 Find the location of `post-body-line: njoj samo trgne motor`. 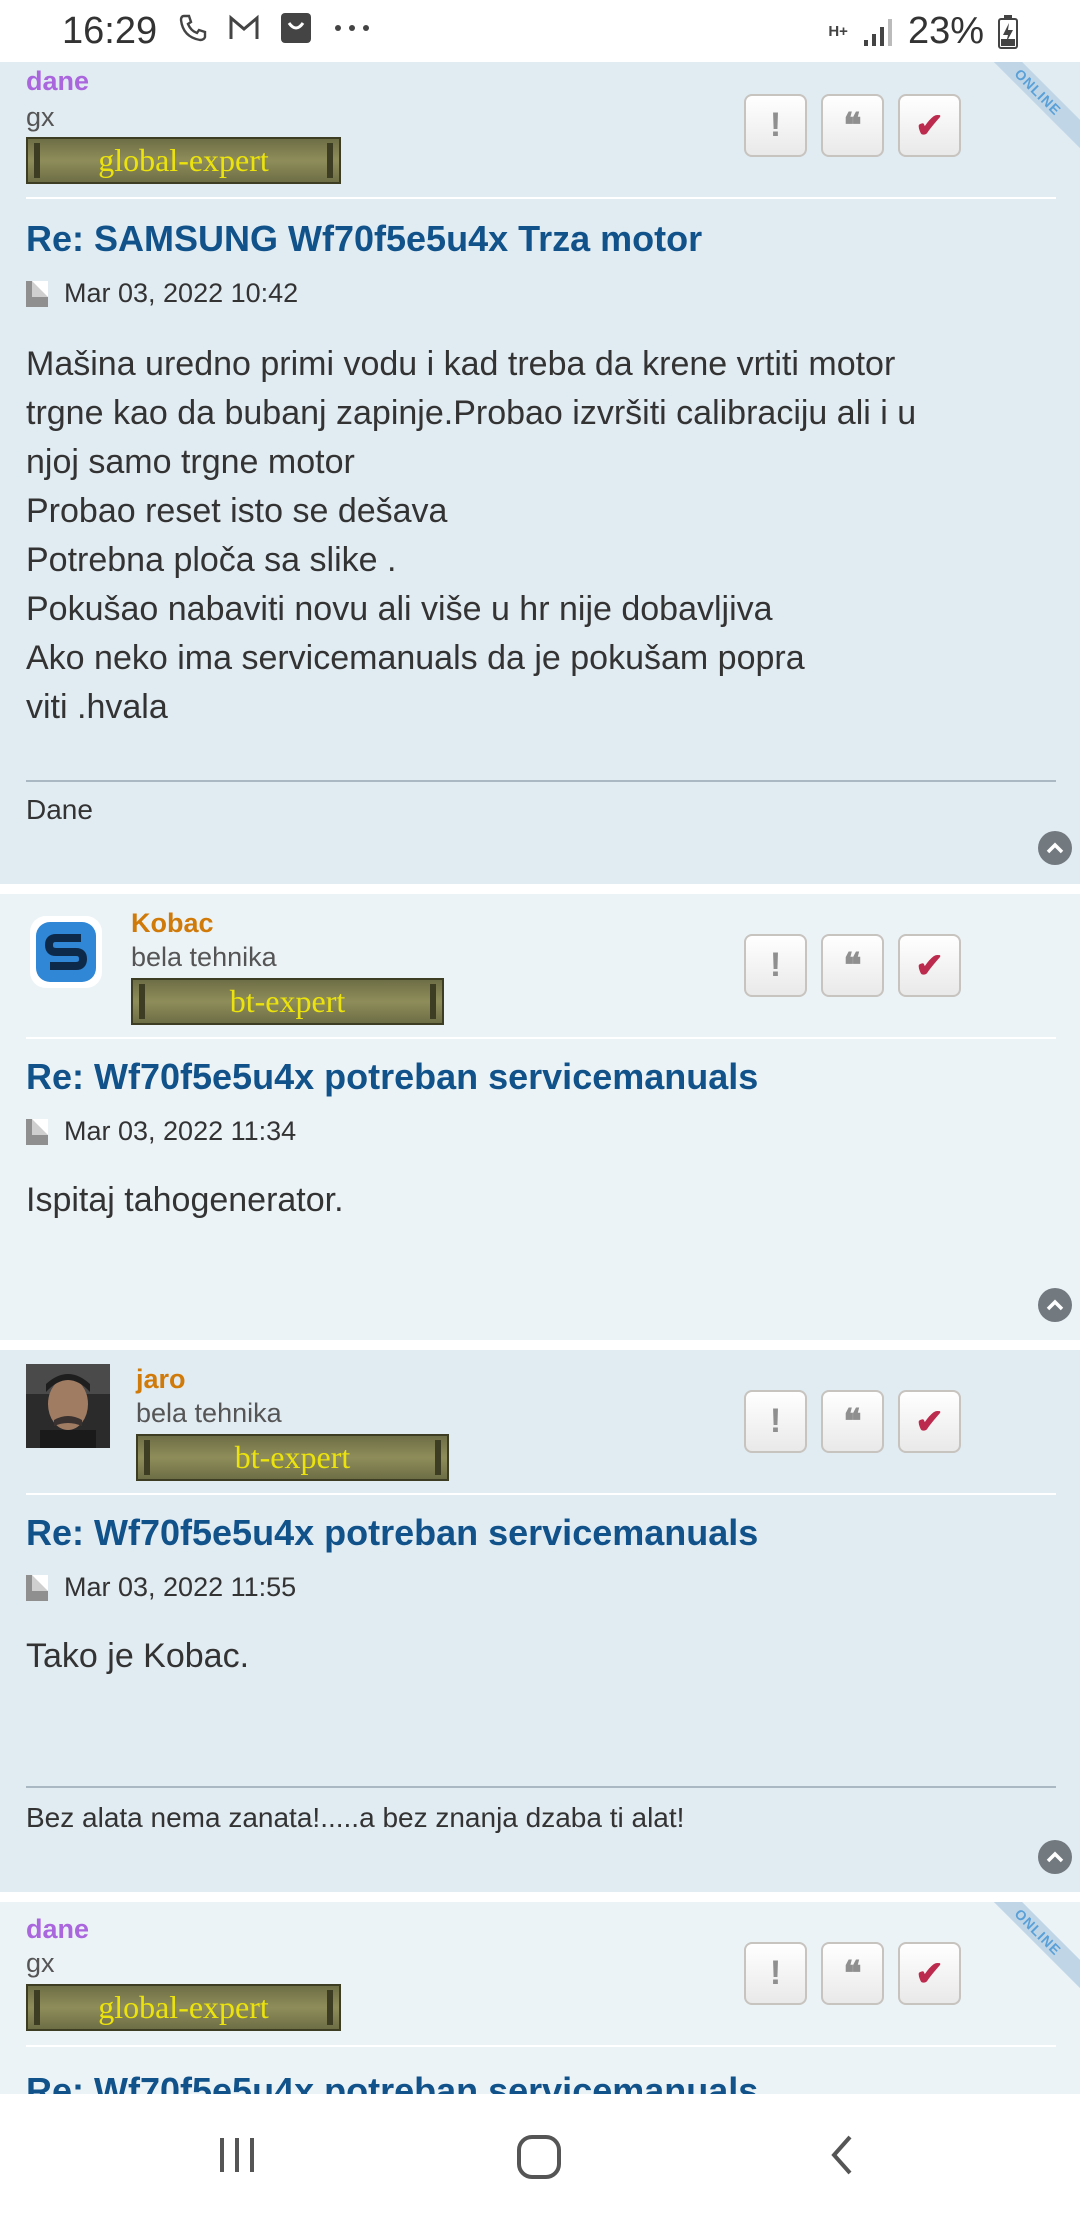

post-body-line: njoj samo trgne motor is located at coordinates (190, 462).